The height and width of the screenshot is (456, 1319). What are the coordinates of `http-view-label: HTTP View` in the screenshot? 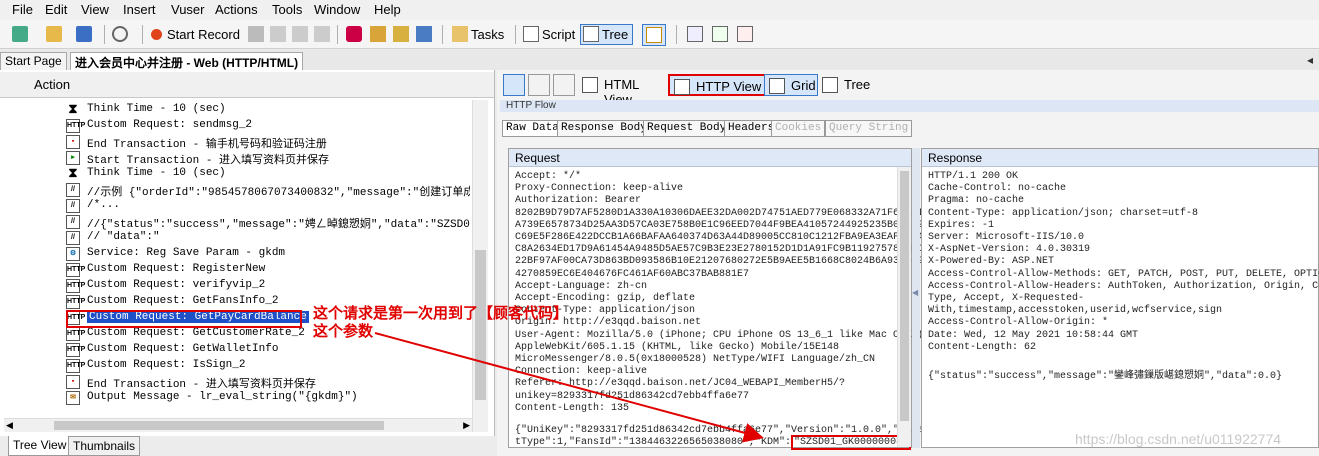 It's located at (729, 86).